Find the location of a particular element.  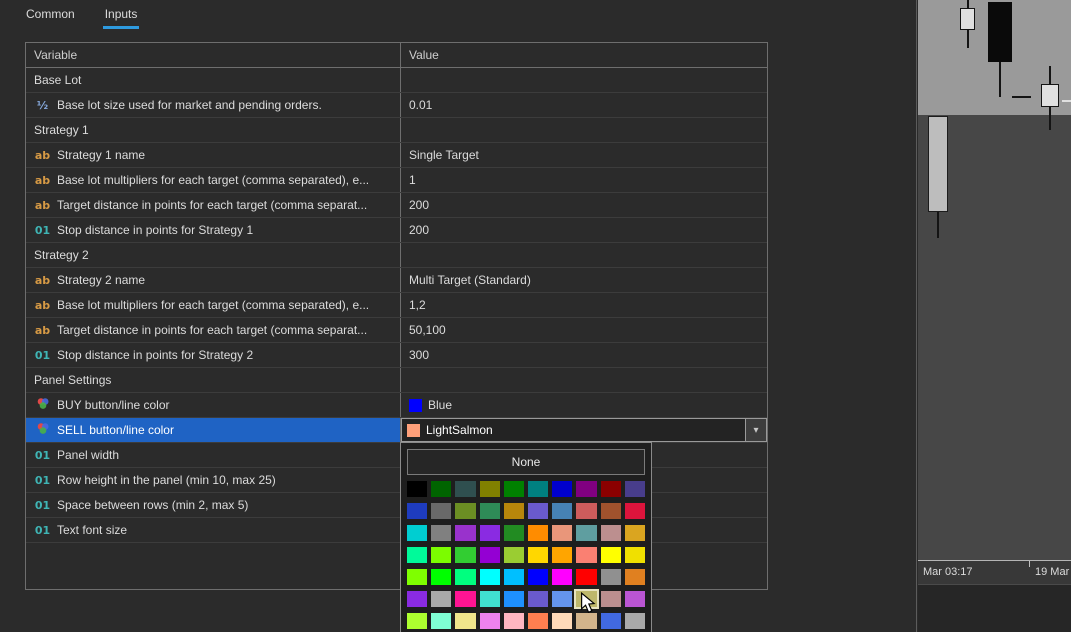

tab-inputs: Inputs is located at coordinates (121, 17).